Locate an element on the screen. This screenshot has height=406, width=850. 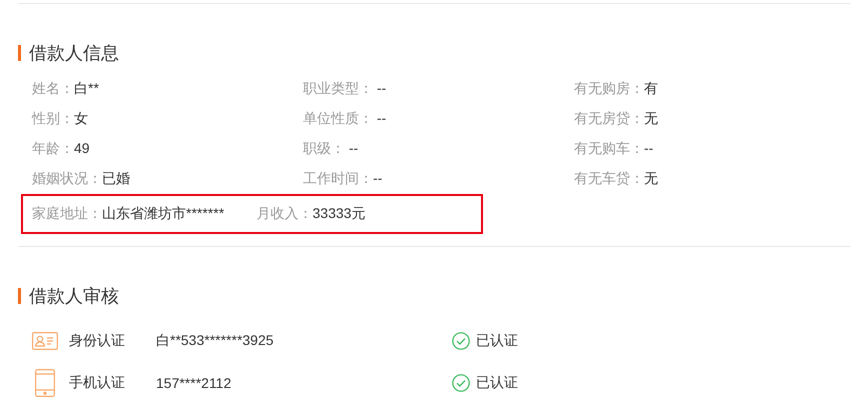
field-value: 女 is located at coordinates (81, 118).